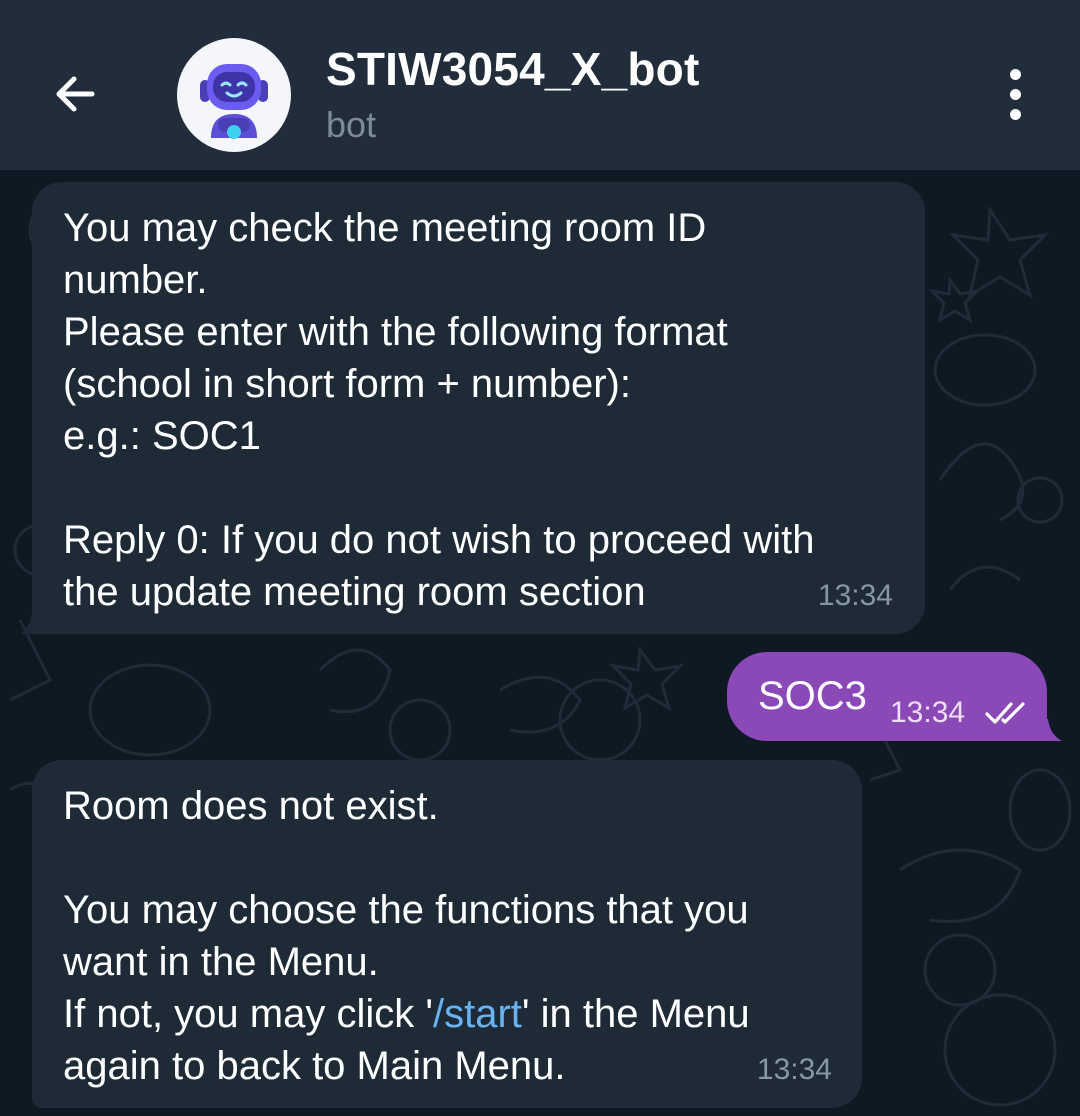 The height and width of the screenshot is (1116, 1080). What do you see at coordinates (234, 101) in the screenshot?
I see `robot-avatar-icon` at bounding box center [234, 101].